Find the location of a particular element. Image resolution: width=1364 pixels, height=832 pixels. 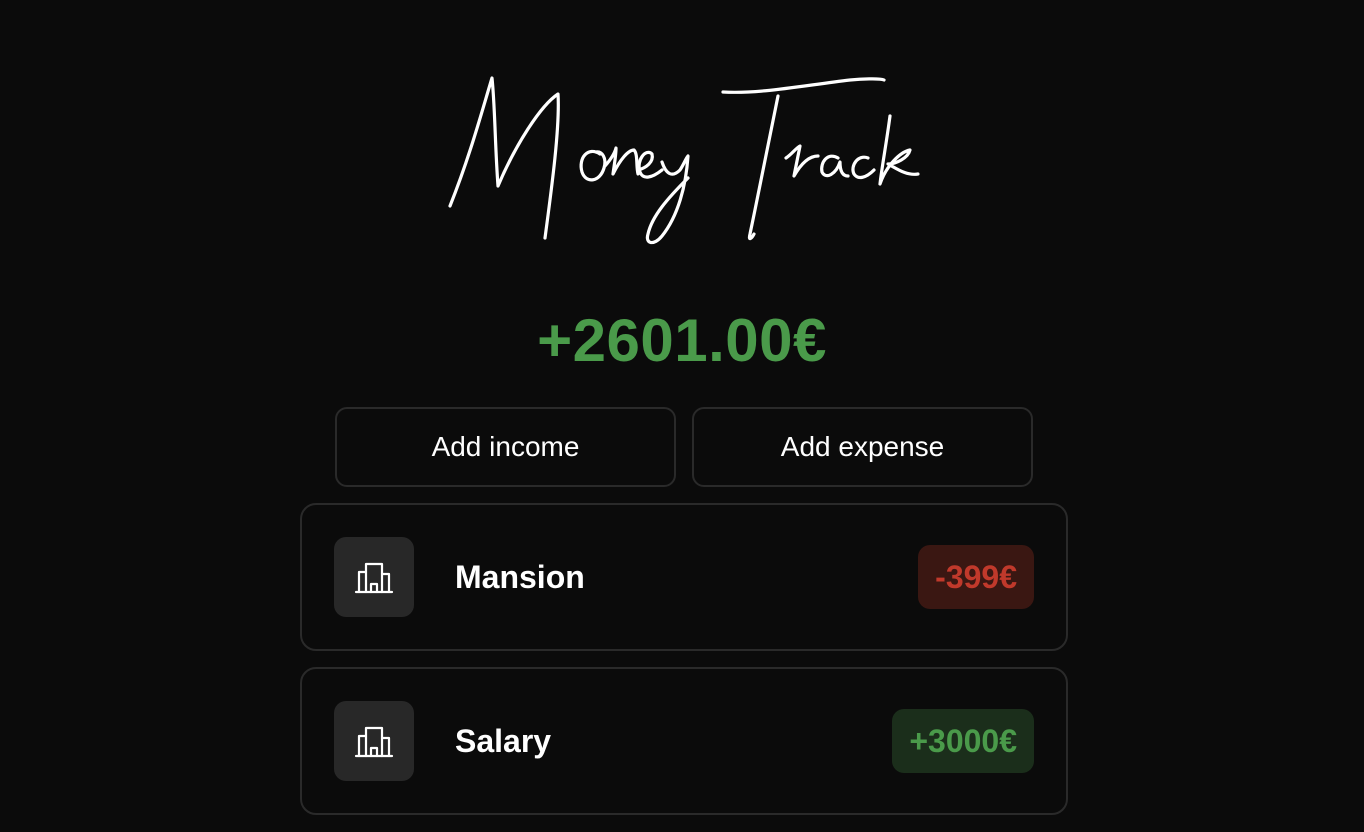

logo is located at coordinates (685, 161).